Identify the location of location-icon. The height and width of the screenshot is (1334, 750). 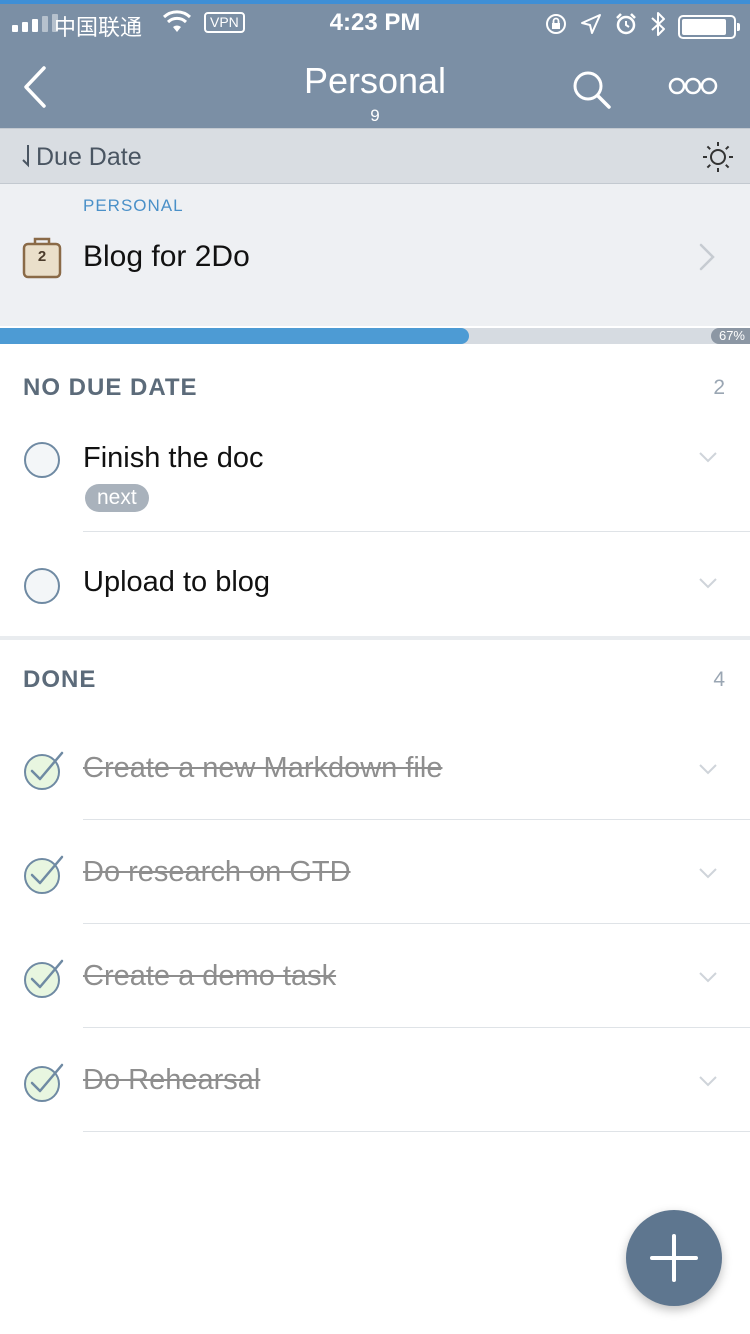
(591, 27).